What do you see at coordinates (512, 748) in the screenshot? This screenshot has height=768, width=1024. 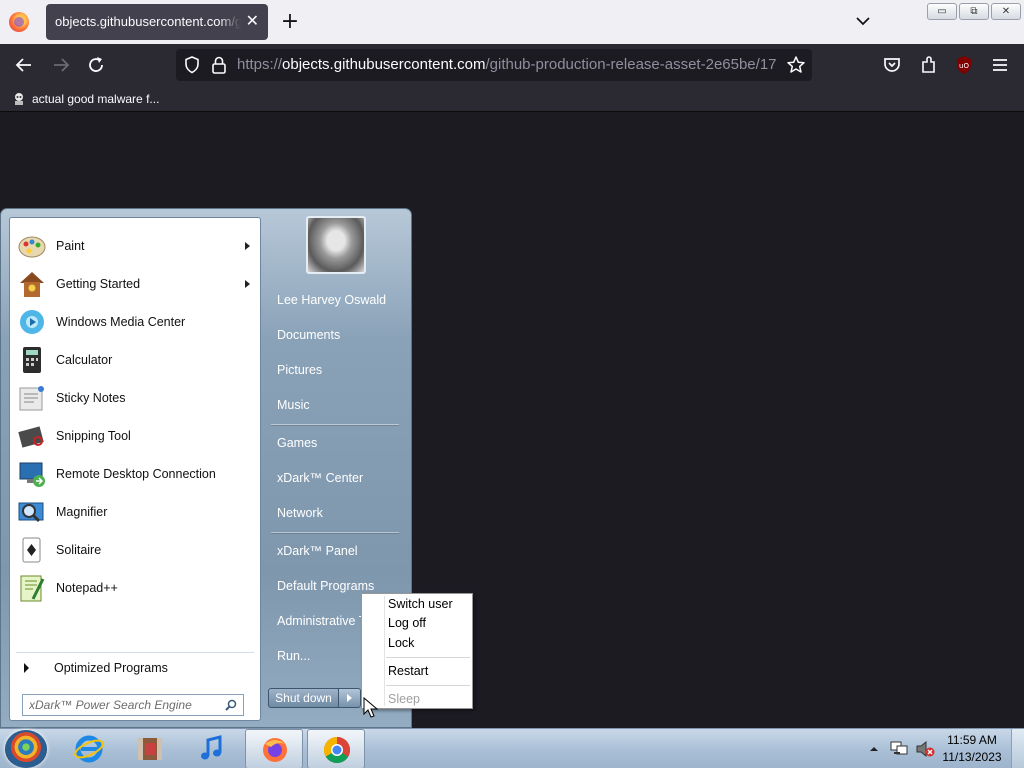 I see `taskbar: 11:59 AM 11/13/2023` at bounding box center [512, 748].